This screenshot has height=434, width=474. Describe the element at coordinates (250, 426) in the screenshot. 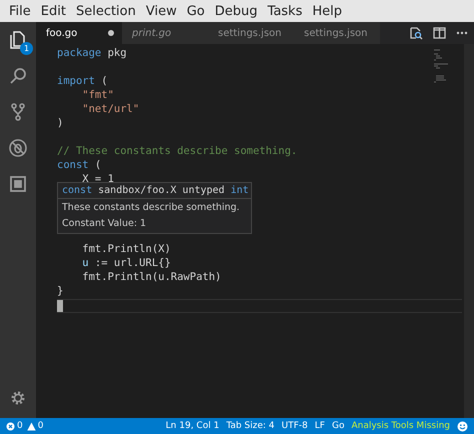

I see `status-item: Tab Size: 4` at that location.